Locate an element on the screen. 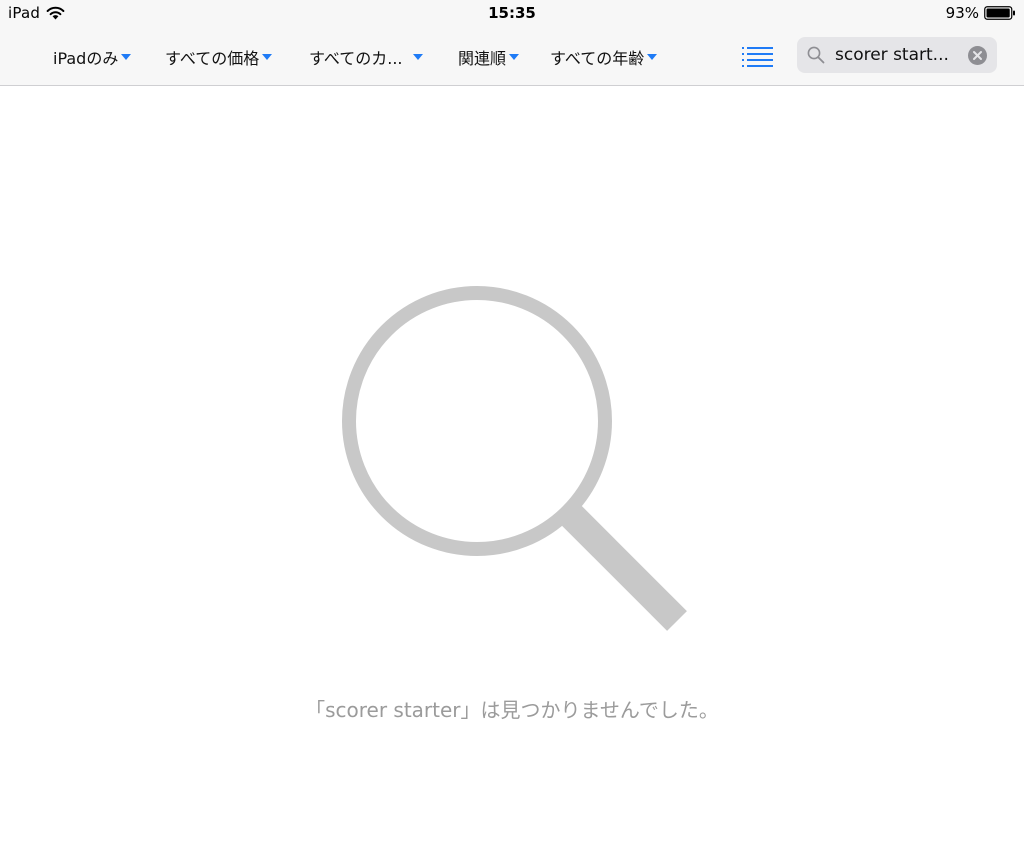  filter-age: すべての年齢 is located at coordinates (604, 56).